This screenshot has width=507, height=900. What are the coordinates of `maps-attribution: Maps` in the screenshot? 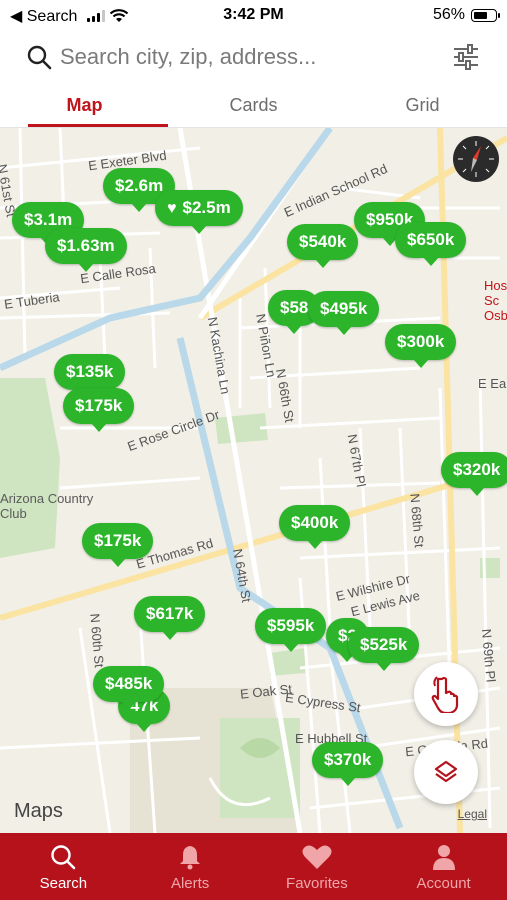 It's located at (38, 811).